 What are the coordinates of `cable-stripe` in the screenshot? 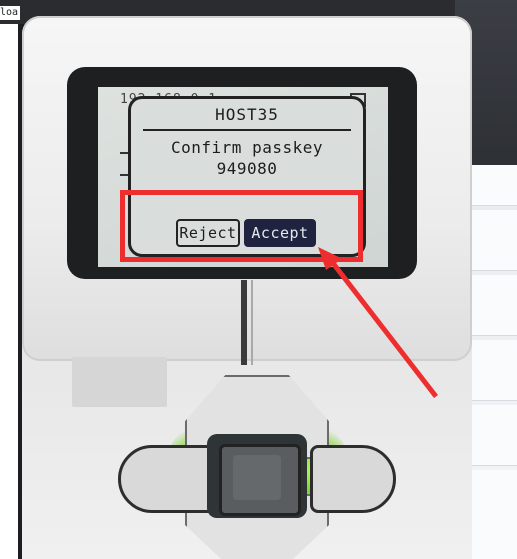 It's located at (252, 322).